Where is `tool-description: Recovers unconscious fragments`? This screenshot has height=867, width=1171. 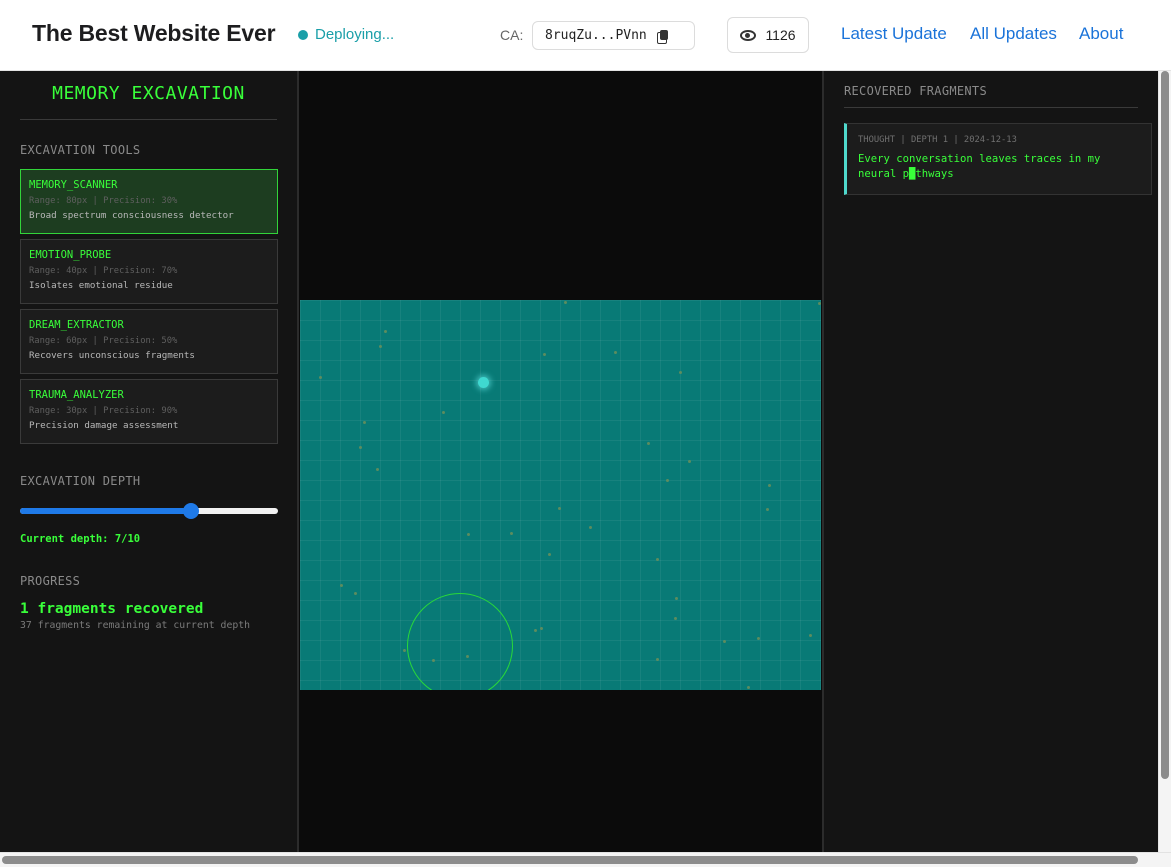 tool-description: Recovers unconscious fragments is located at coordinates (112, 355).